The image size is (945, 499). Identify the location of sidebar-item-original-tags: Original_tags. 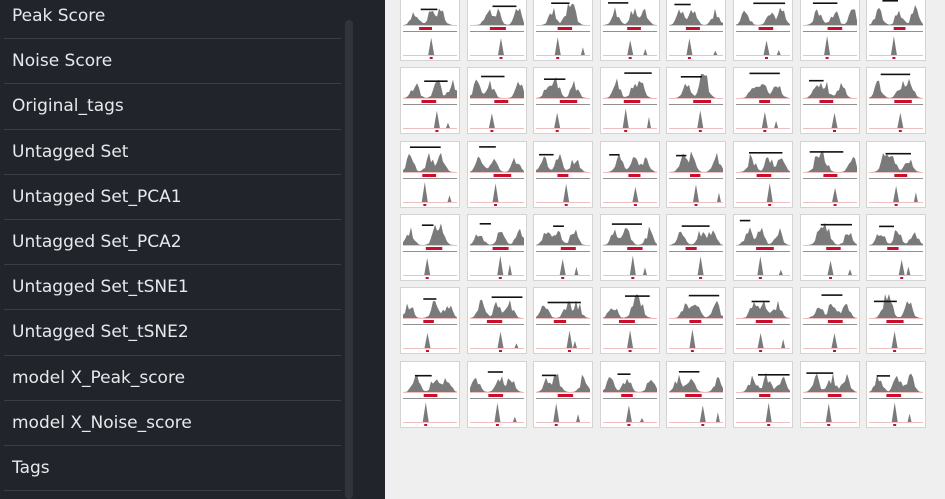
(172, 107).